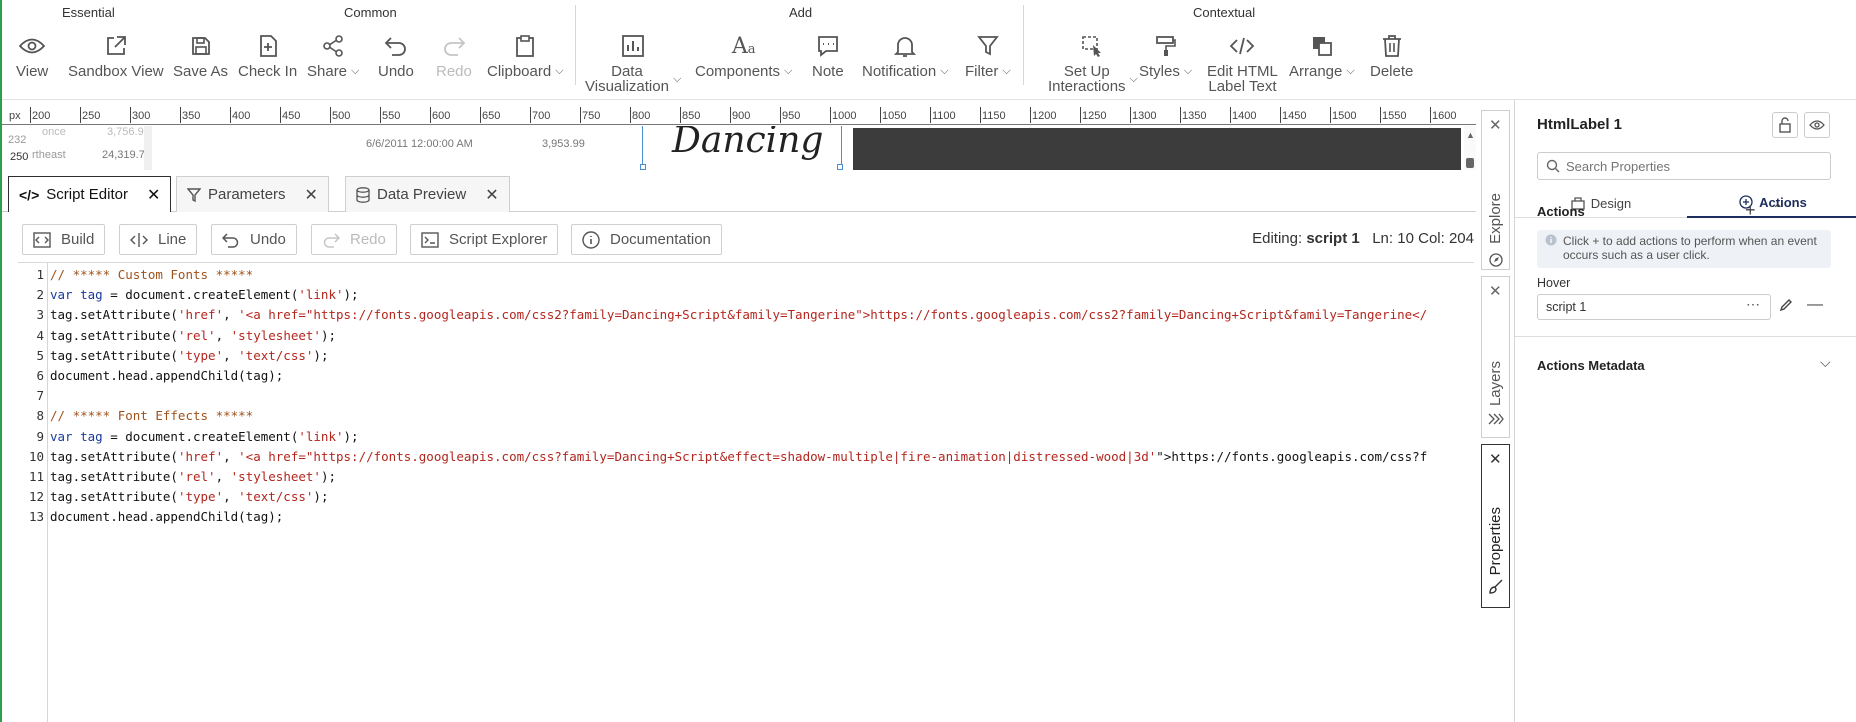 Image resolution: width=1856 pixels, height=722 pixels. What do you see at coordinates (633, 62) in the screenshot?
I see `data-visualization-button: Data Visualization ⌵` at bounding box center [633, 62].